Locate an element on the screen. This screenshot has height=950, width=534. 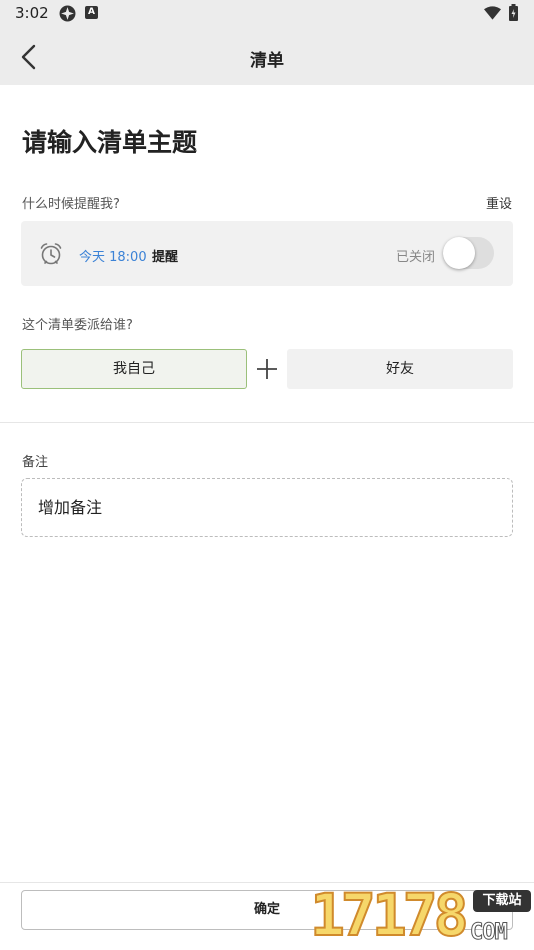
reset-button: 重设 is located at coordinates (499, 202).